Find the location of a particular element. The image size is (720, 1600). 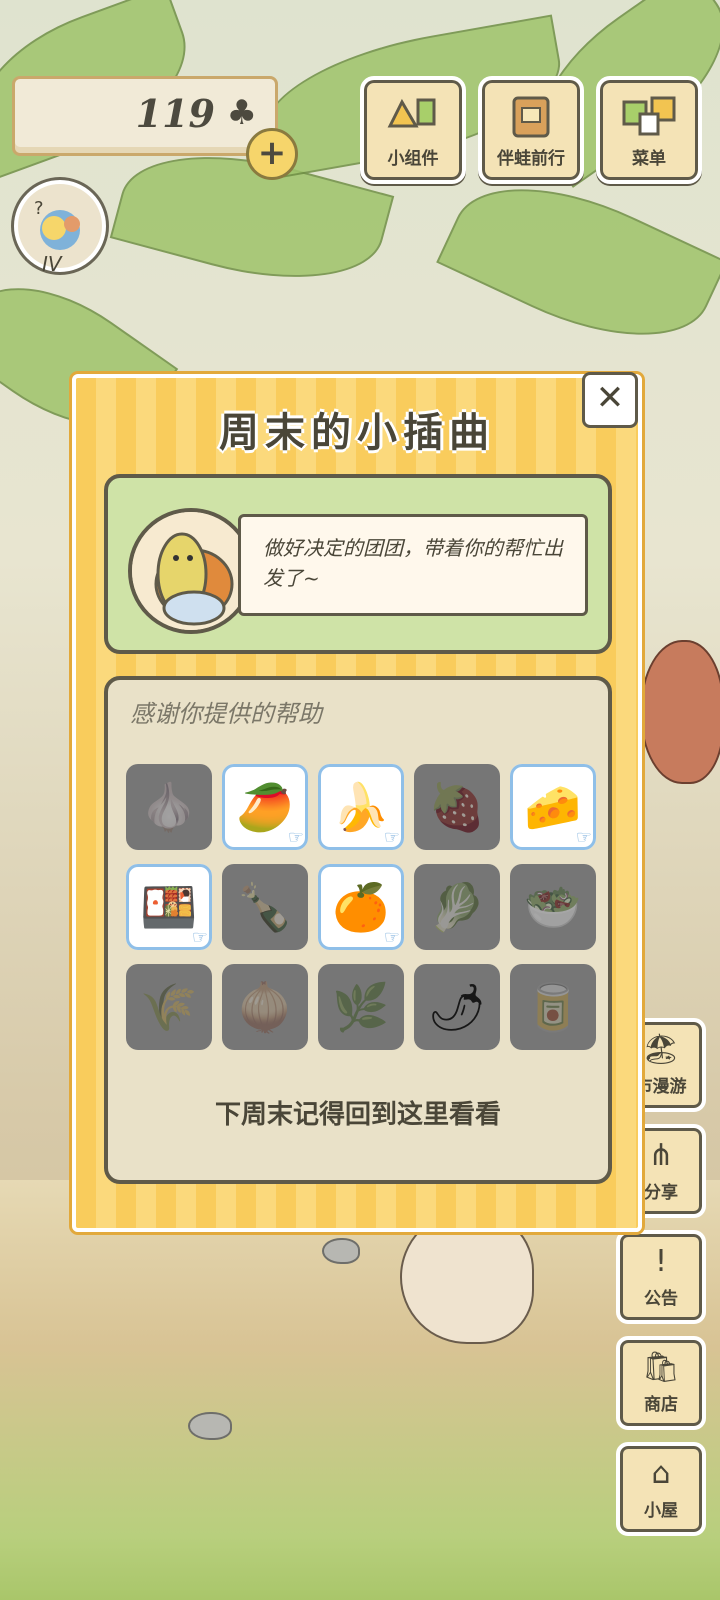

dialog-title: 周末的小插曲 is located at coordinates (357, 433).